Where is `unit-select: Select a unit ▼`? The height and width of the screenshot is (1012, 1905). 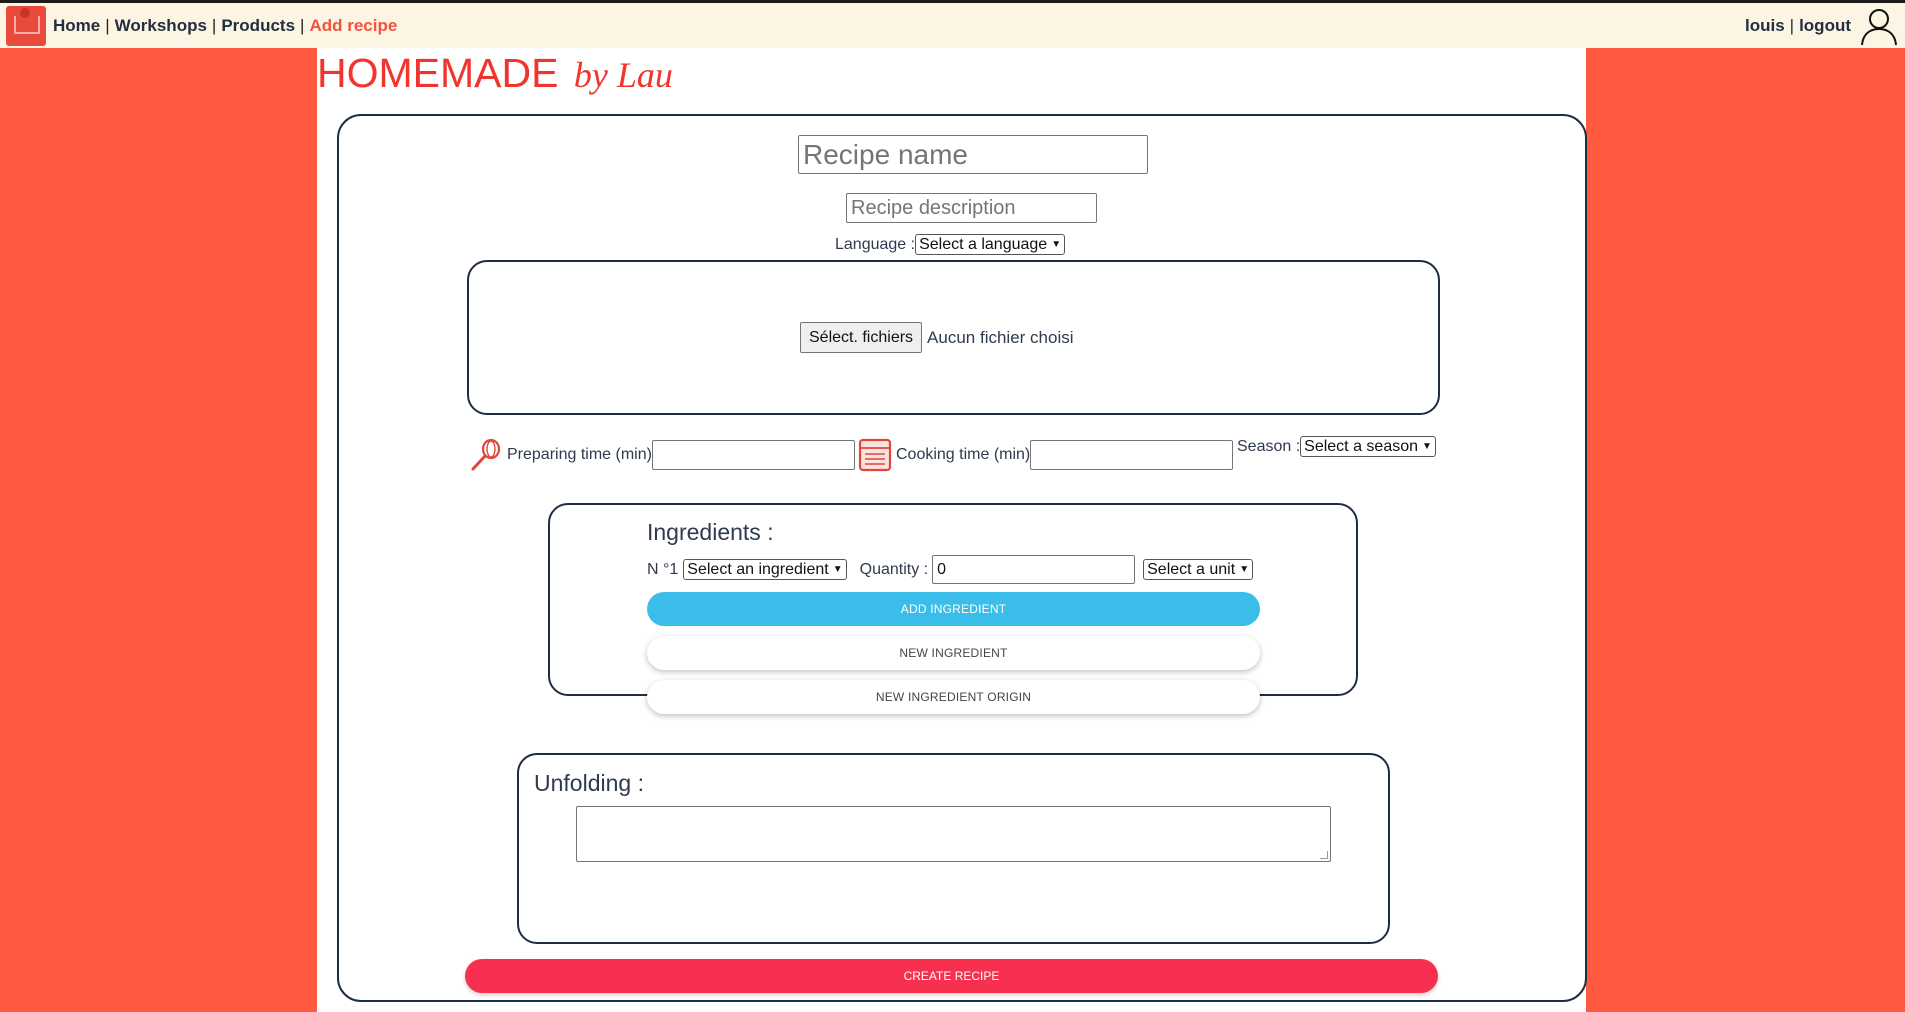 unit-select: Select a unit ▼ is located at coordinates (1198, 569).